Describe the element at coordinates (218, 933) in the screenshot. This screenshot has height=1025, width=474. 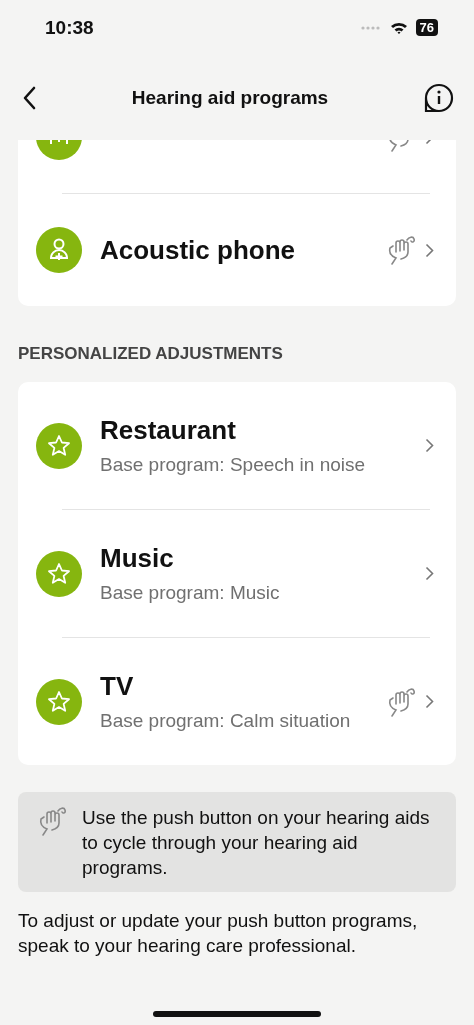
I see `footer-note: To adjust or update your push button programs, speak to your hearing care professional.` at that location.